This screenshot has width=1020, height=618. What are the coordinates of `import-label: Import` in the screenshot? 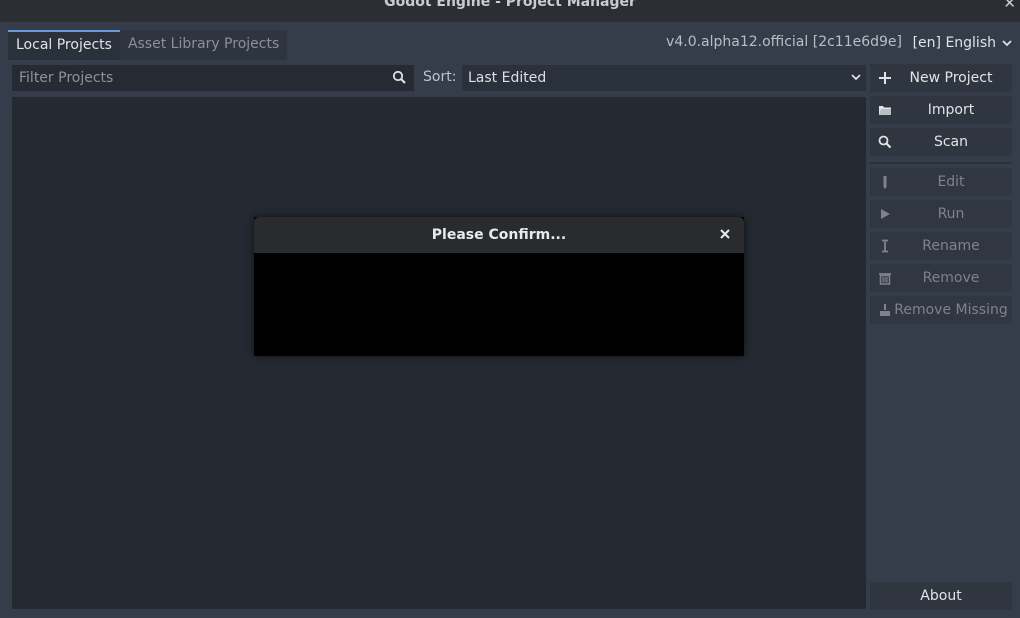 It's located at (951, 110).